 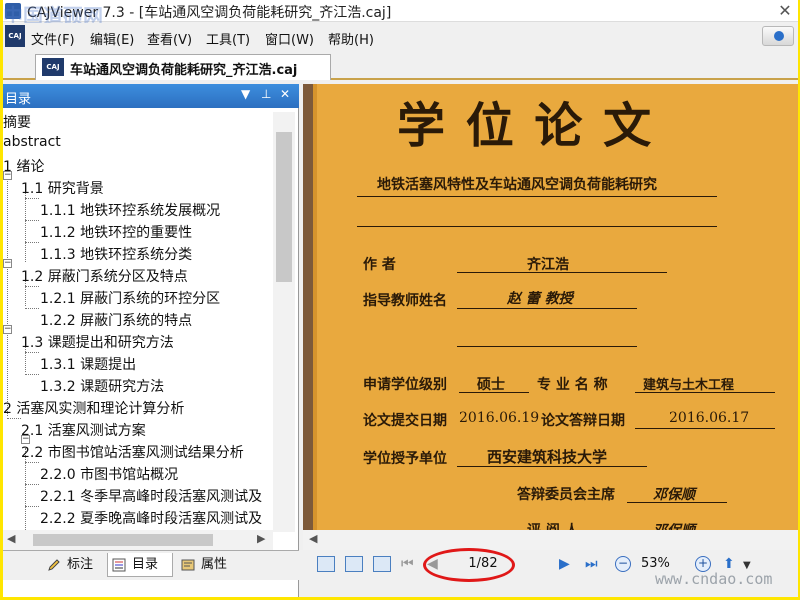 What do you see at coordinates (405, 385) in the screenshot?
I see `degree-label: 申请学位级别` at bounding box center [405, 385].